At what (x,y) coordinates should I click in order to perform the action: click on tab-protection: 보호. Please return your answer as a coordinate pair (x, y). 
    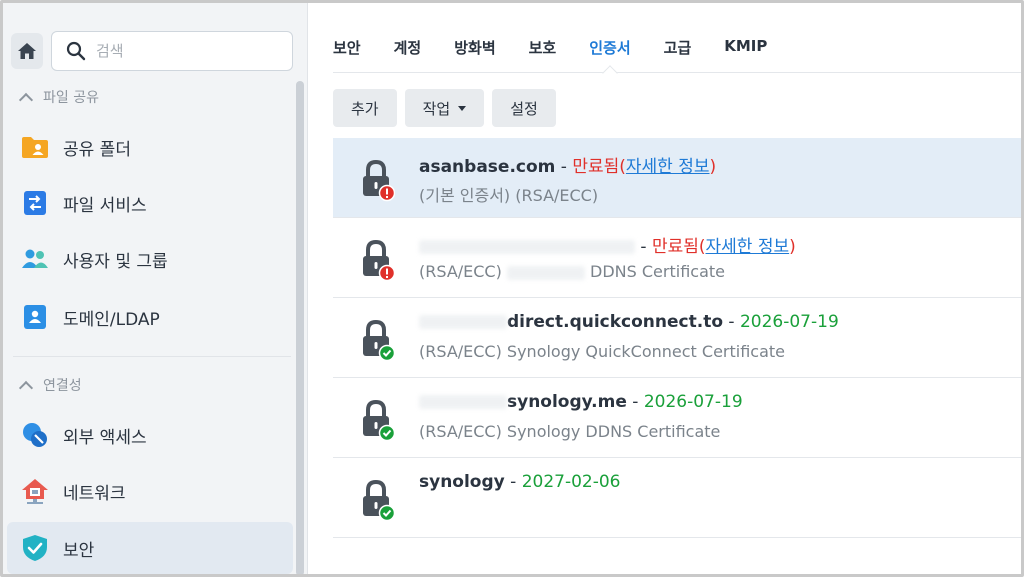
    Looking at the image, I should click on (543, 48).